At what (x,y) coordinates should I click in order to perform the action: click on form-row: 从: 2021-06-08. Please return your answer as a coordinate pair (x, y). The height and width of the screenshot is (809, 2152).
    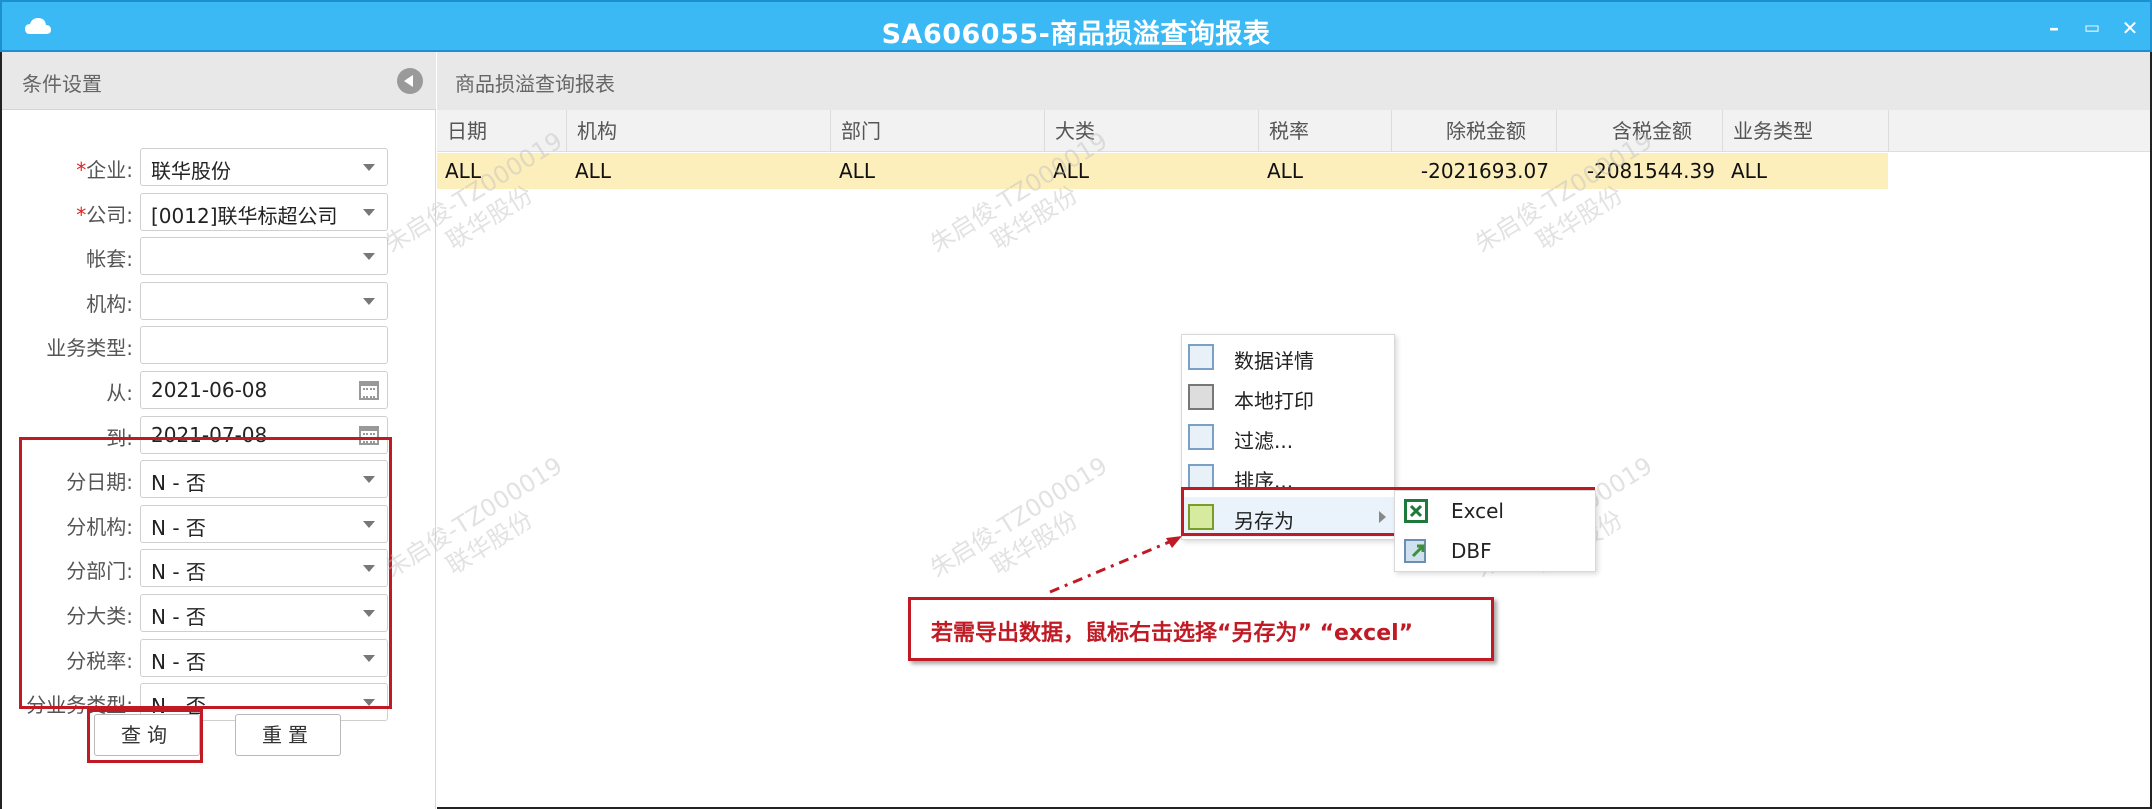
    Looking at the image, I should click on (220, 390).